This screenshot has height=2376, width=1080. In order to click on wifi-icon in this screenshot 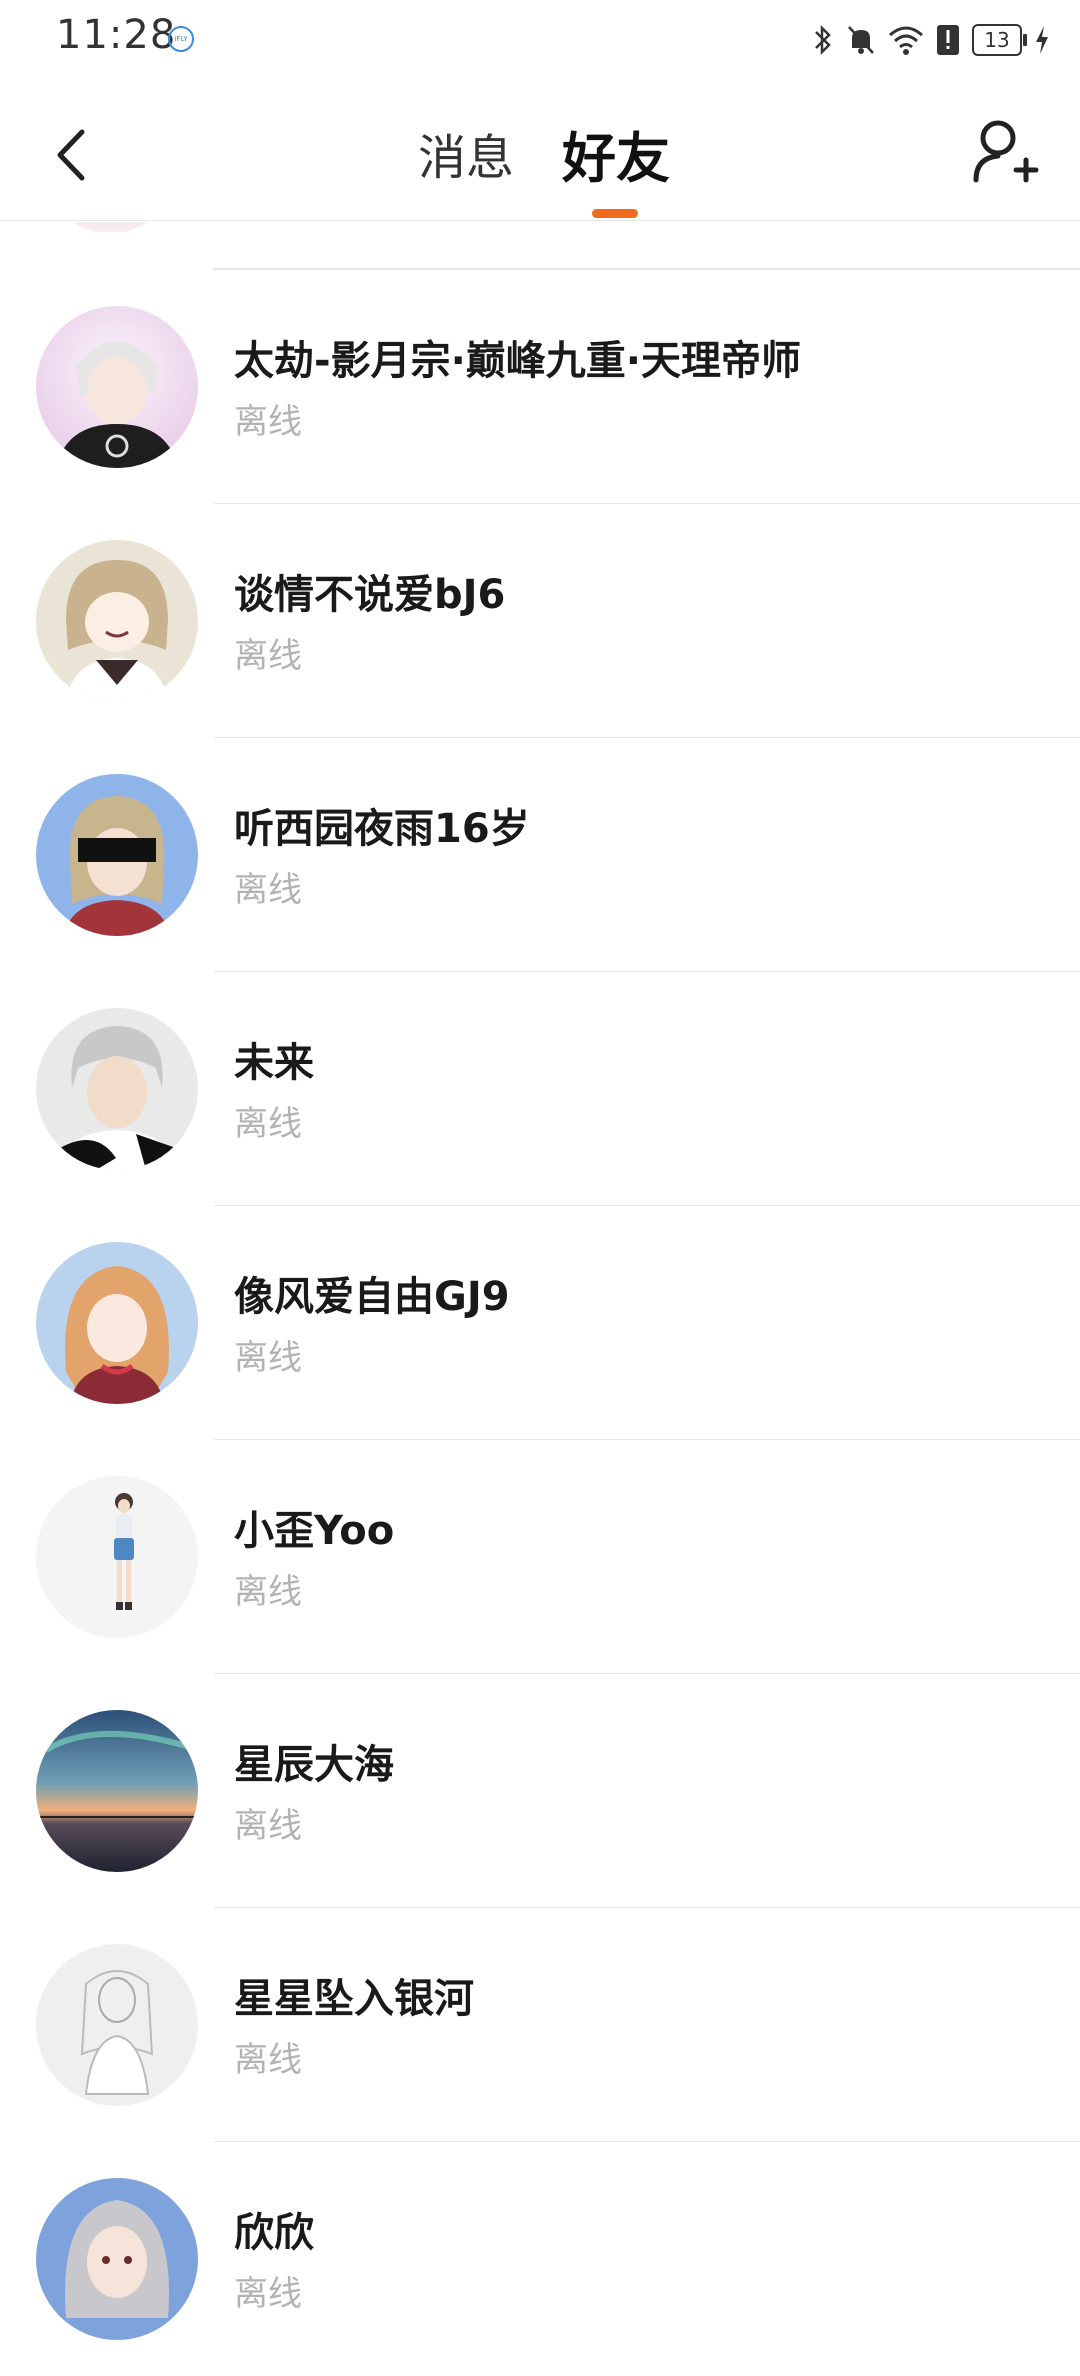, I will do `click(906, 40)`.